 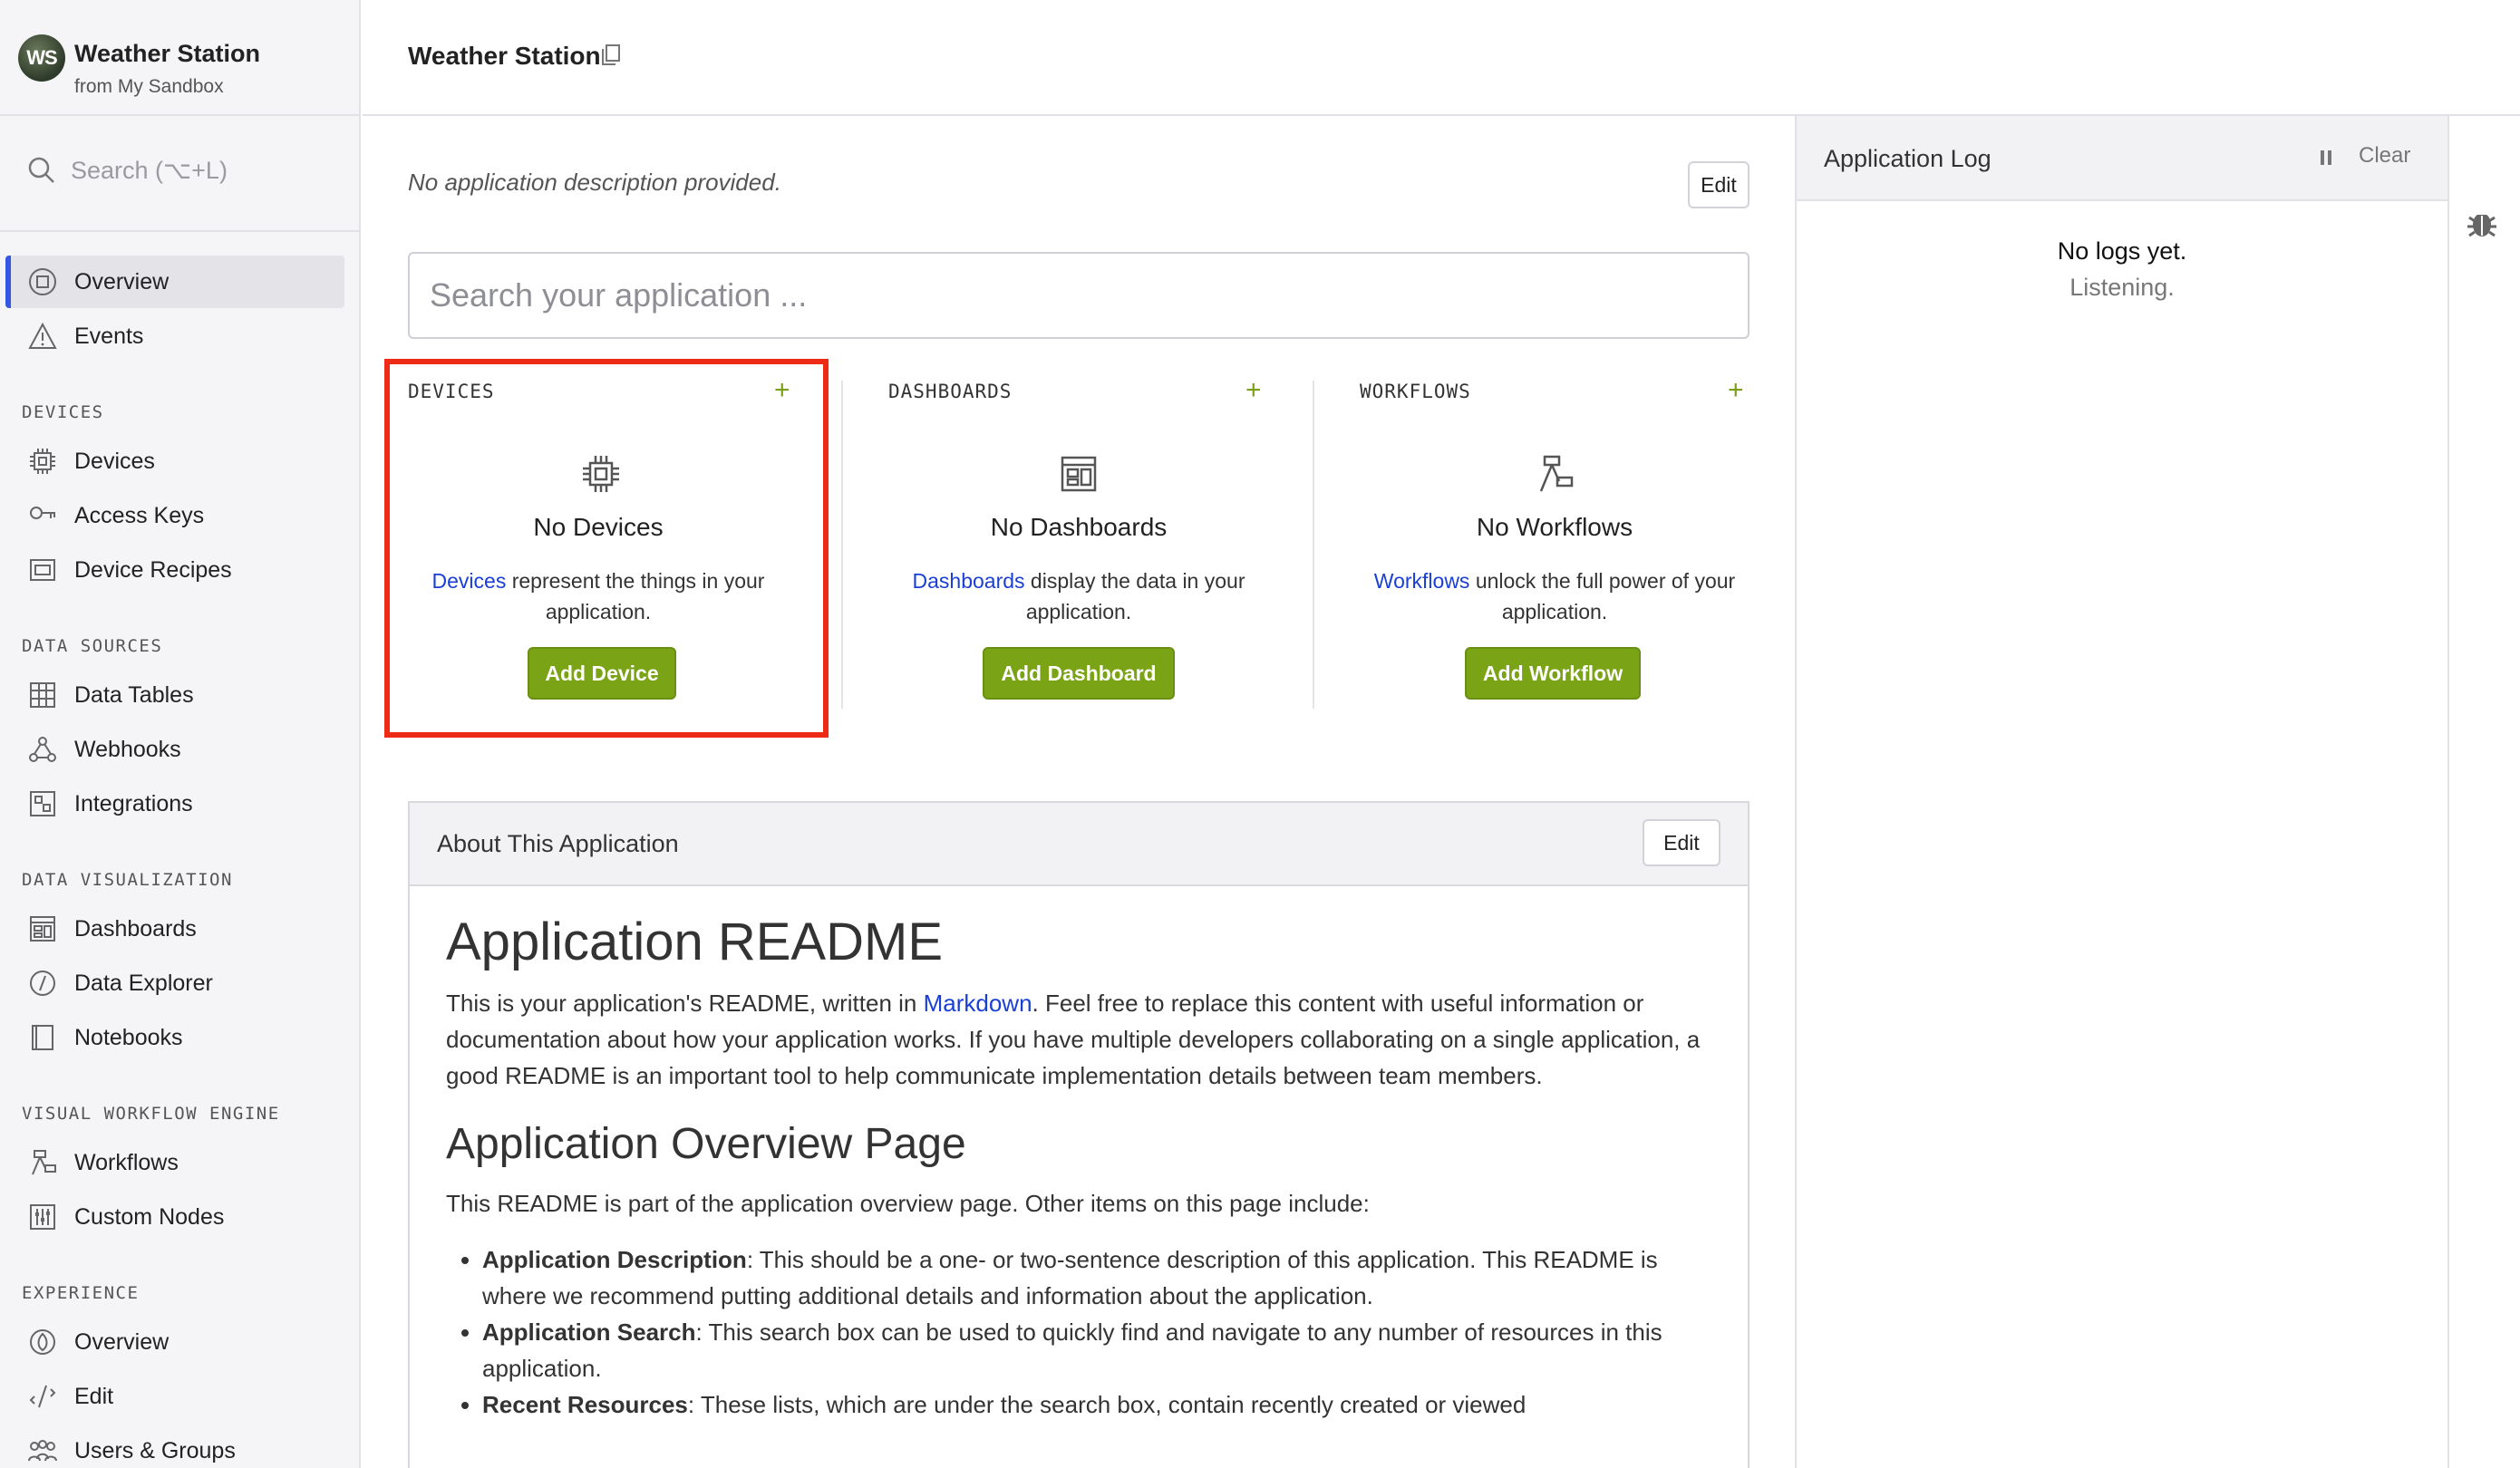 I want to click on sidebar-item-label: Dashboards, so click(x=135, y=928).